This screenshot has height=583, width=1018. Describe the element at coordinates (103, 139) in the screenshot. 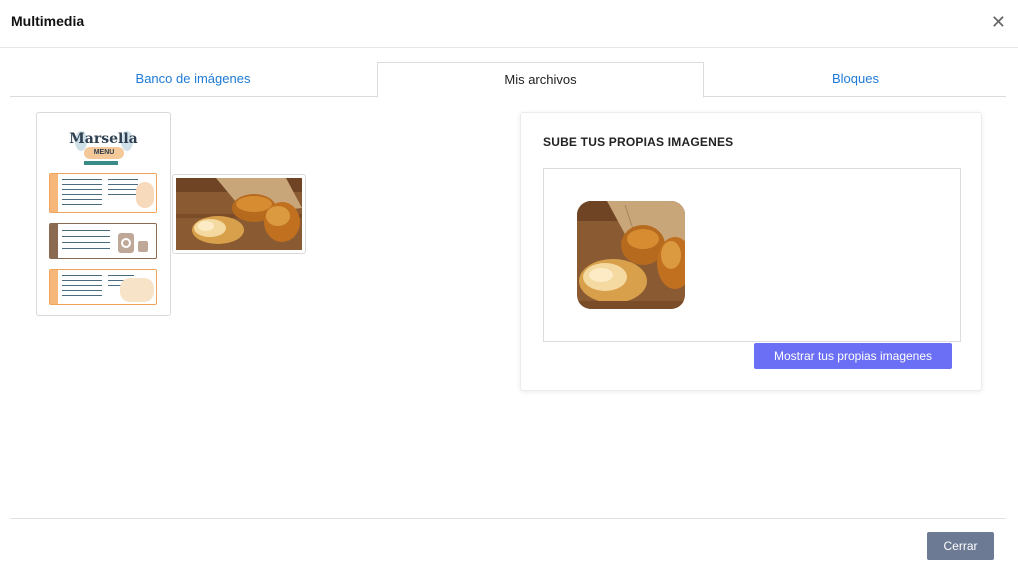

I see `menu-thumb-title: Marsella` at that location.